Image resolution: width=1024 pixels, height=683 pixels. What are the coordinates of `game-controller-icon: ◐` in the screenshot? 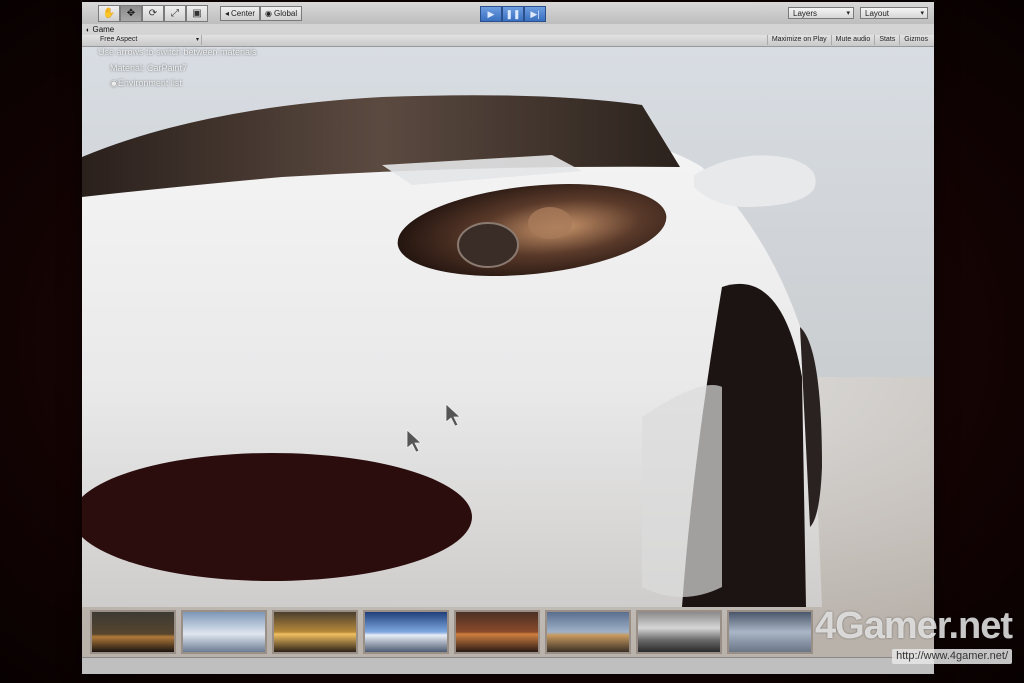 It's located at (88, 30).